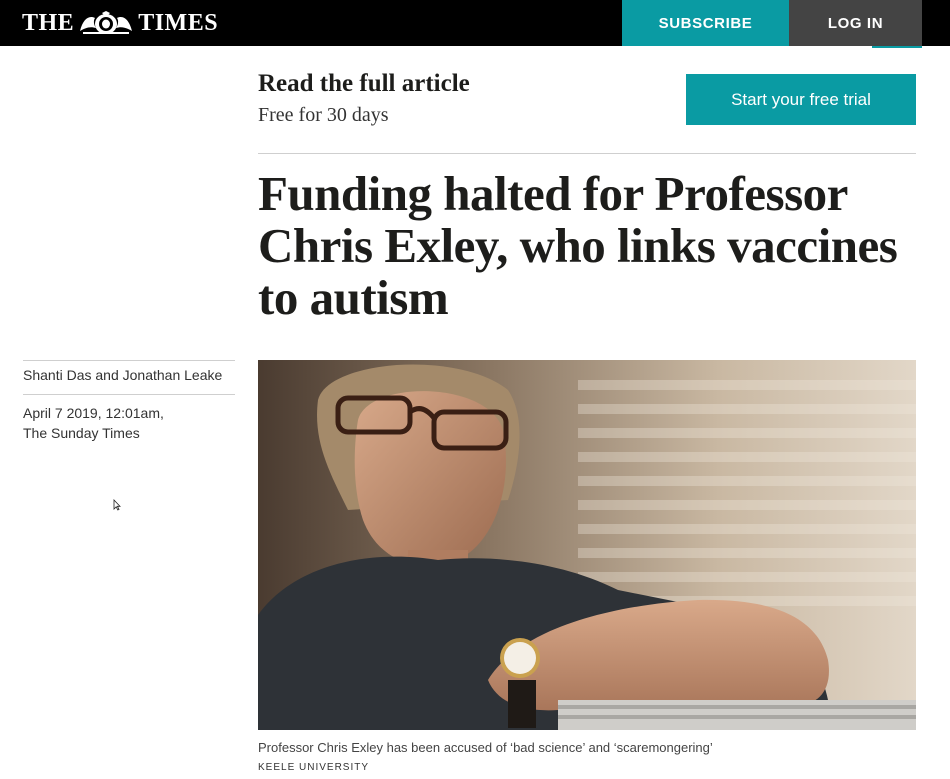  Describe the element at coordinates (178, 22) in the screenshot. I see `logo-word-times: TIMES` at that location.